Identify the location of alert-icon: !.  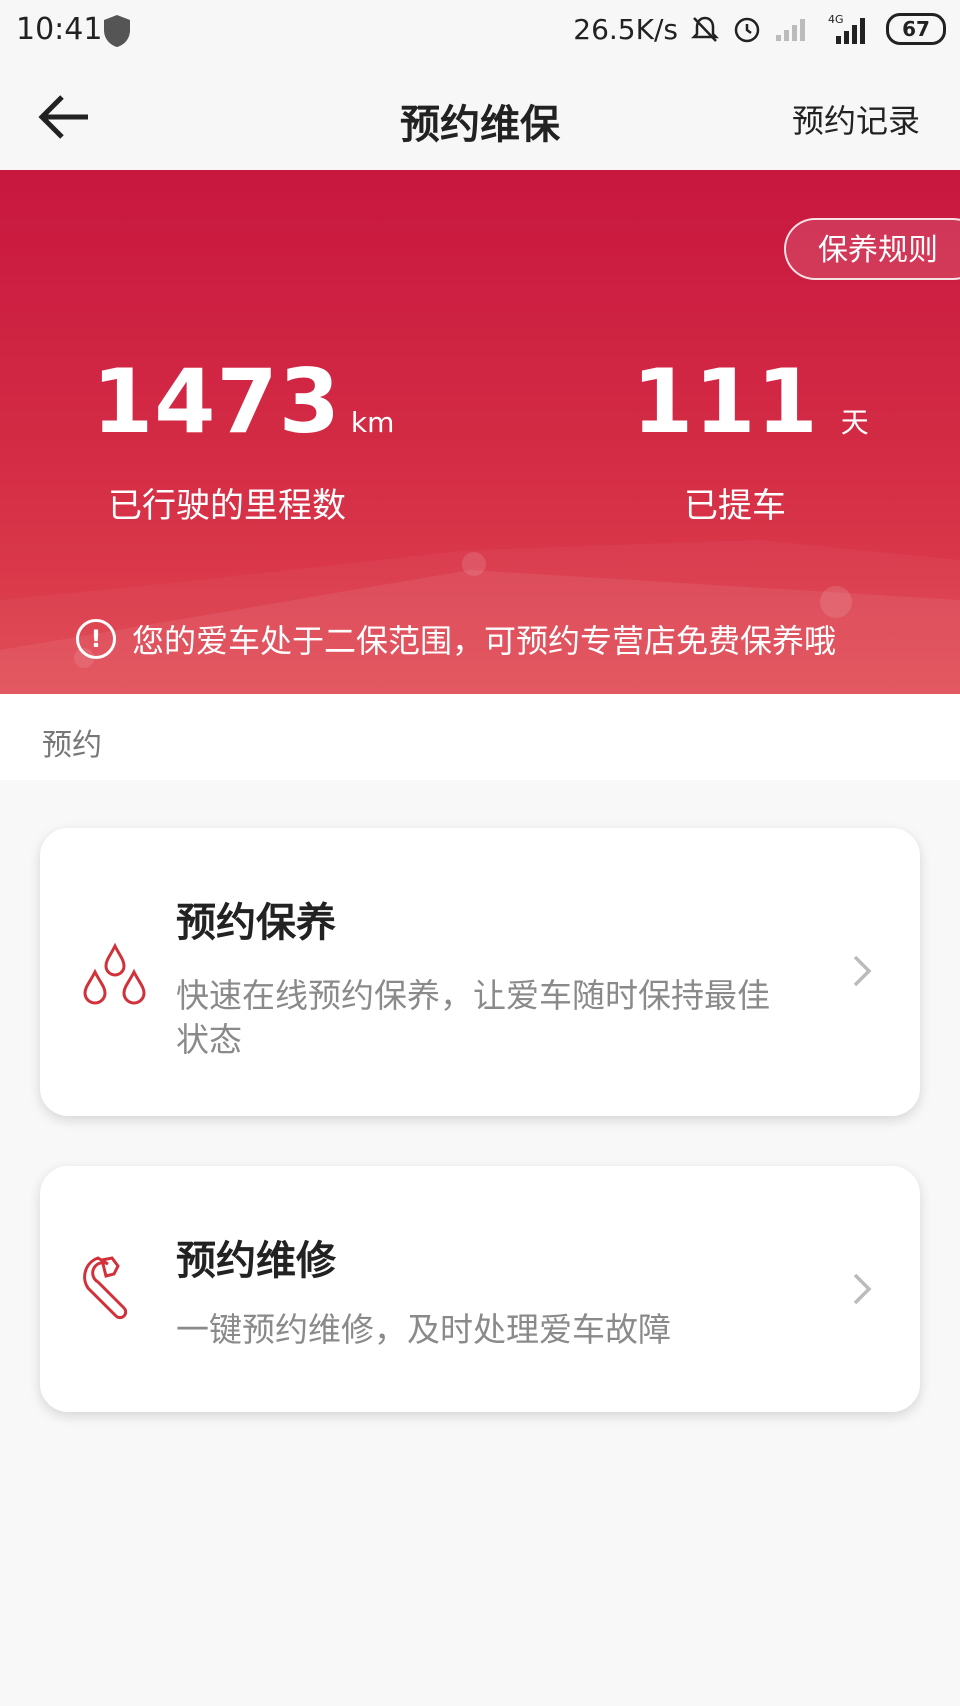
(96, 639).